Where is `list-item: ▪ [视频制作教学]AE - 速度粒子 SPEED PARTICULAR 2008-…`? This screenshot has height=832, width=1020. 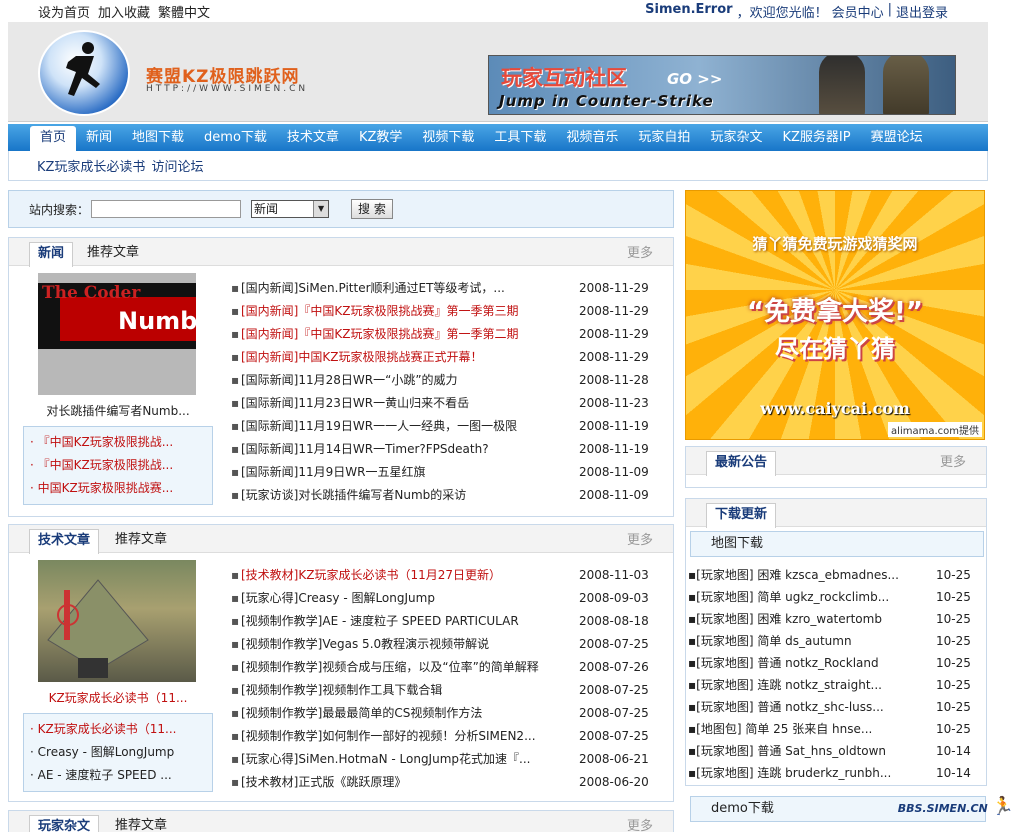
list-item: ▪ [视频制作教学]AE - 速度粒子 SPEED PARTICULAR 2008-… is located at coordinates (440, 621).